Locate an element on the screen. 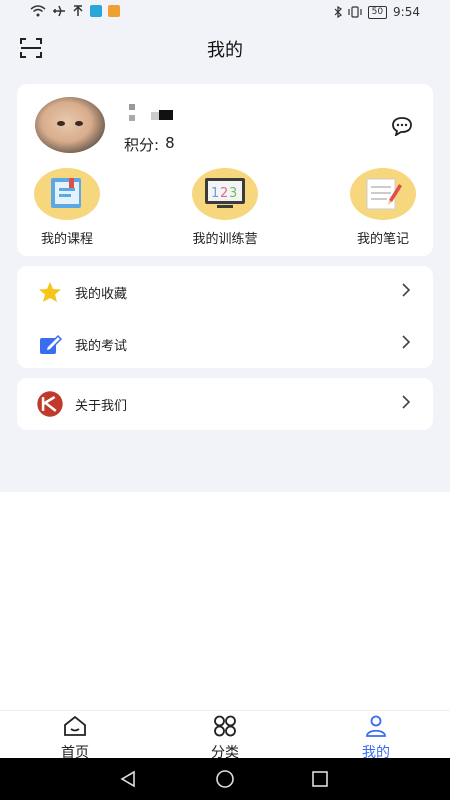  status-left is located at coordinates (75, 11).